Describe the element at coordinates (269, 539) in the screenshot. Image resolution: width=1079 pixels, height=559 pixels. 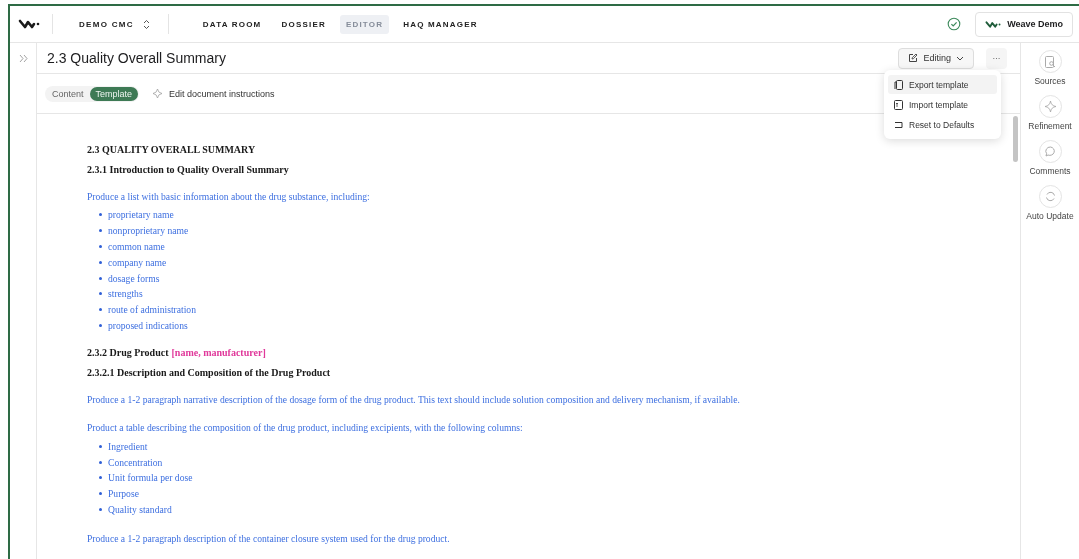
I see `template-instruction: Produce a 1-2 paragraph description of the container closure system used for the drug product.` at that location.